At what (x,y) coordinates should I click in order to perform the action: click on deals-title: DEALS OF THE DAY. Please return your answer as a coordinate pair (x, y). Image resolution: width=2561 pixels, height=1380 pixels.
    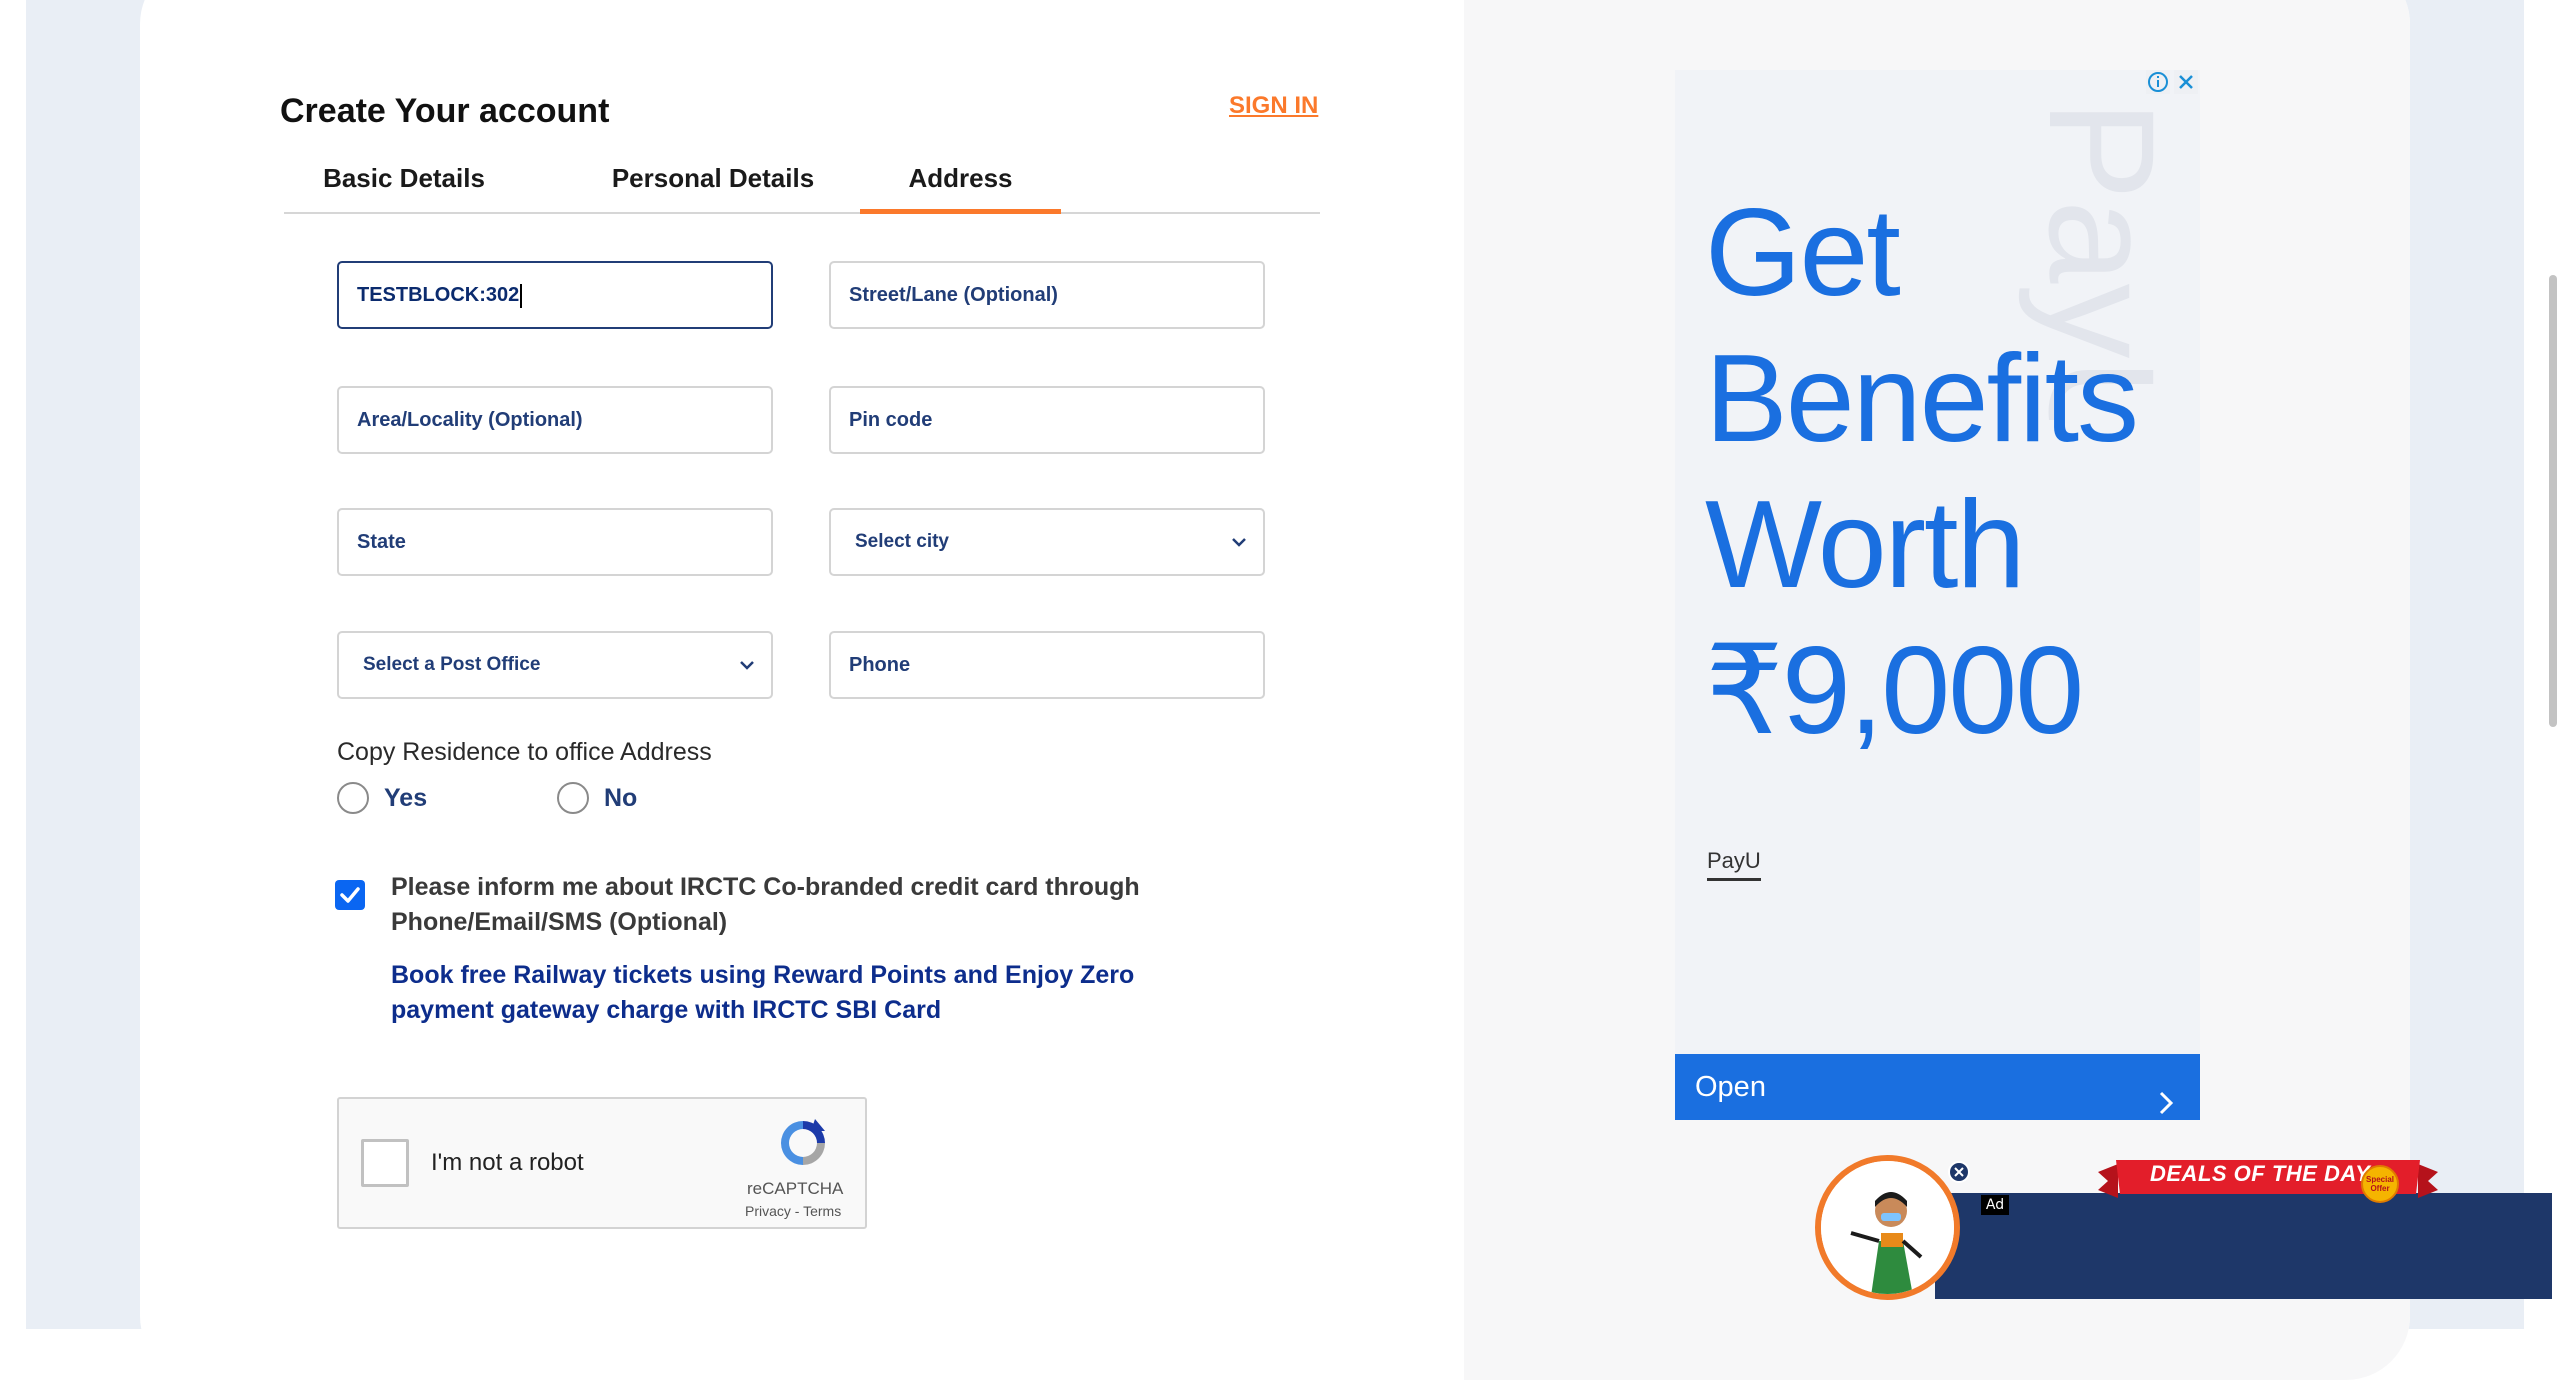
    Looking at the image, I should click on (2260, 1173).